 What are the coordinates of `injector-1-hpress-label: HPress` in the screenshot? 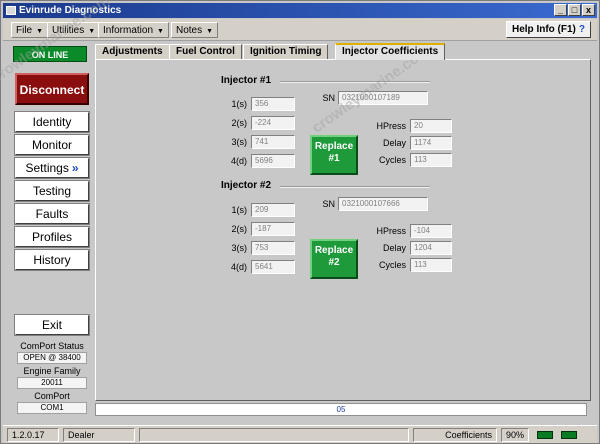 It's located at (391, 126).